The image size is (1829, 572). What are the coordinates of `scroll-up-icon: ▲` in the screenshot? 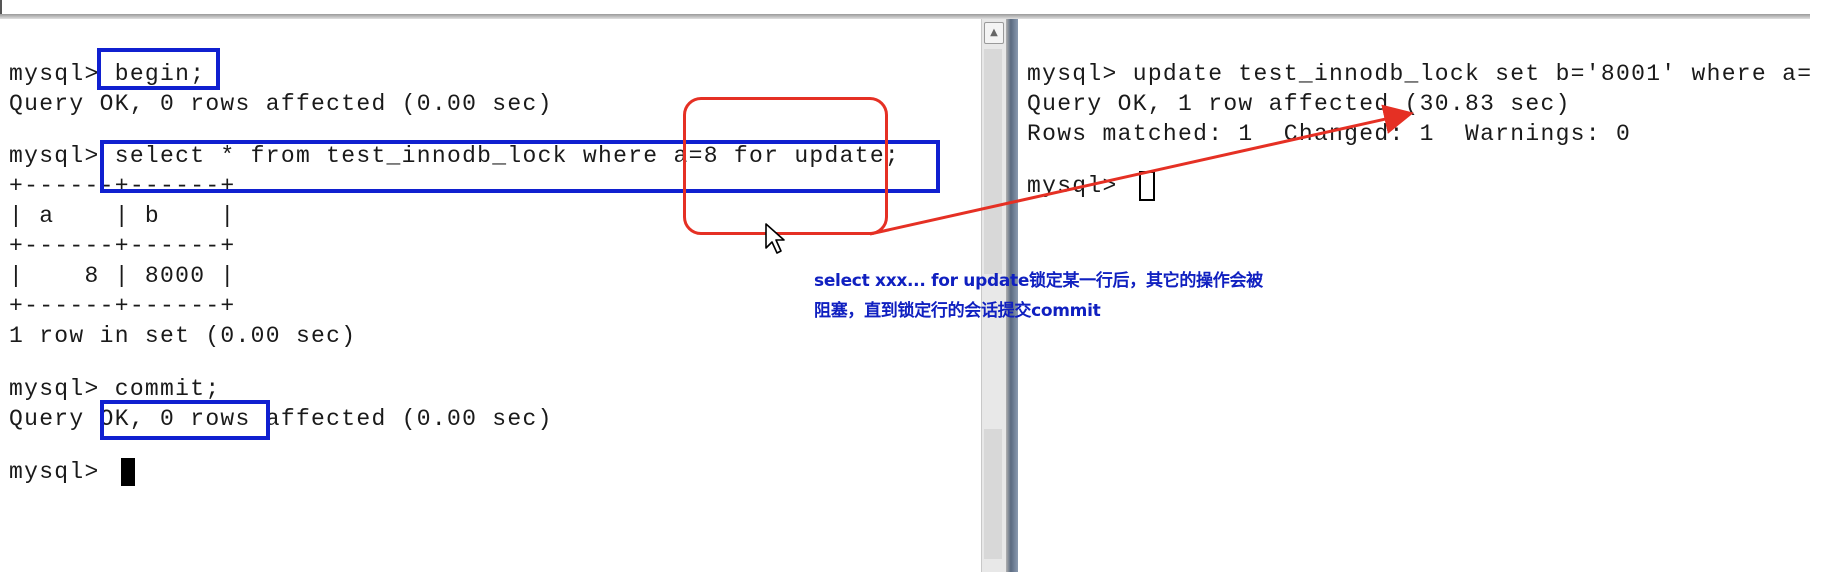 It's located at (994, 33).